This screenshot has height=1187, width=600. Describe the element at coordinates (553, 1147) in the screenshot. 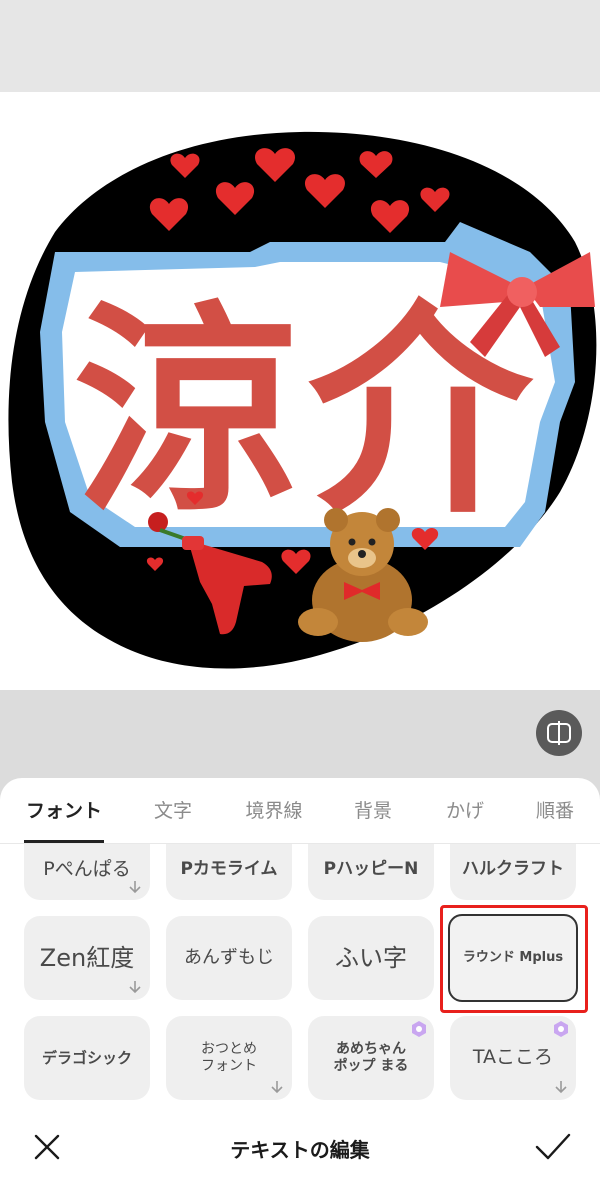

I see `confirm-check-icon` at that location.